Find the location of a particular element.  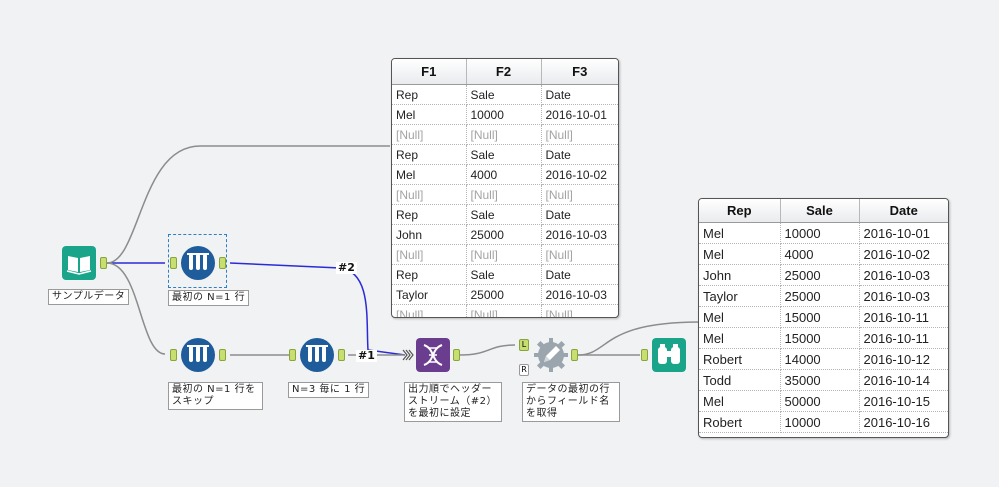

header-row: Rep Sale Date is located at coordinates (823, 211).